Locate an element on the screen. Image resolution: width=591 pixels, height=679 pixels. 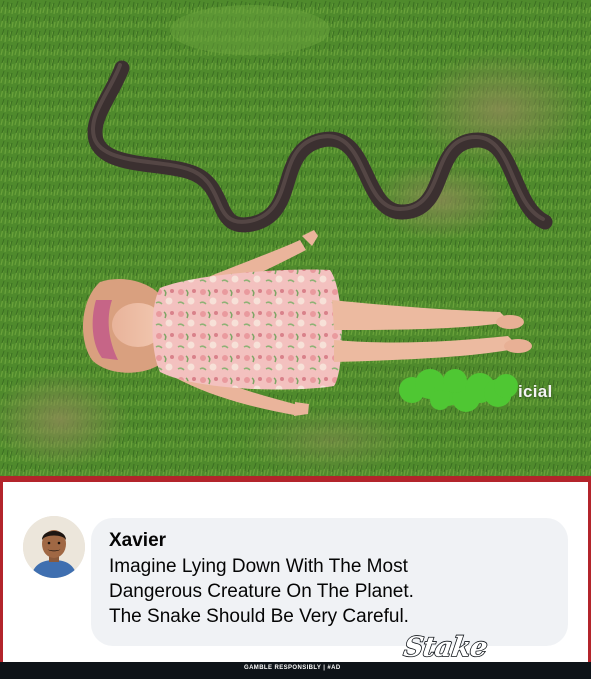
avatar is located at coordinates (54, 547).